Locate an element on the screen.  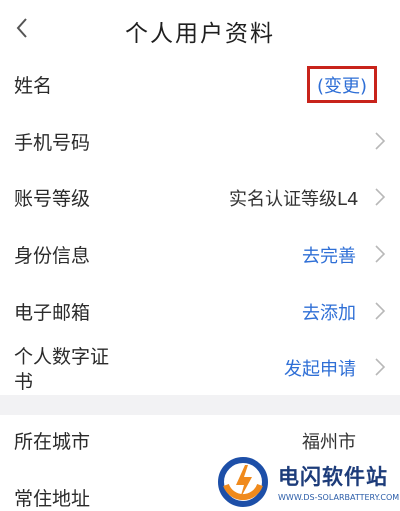
row-email: 电子邮箱 去添加 is located at coordinates (200, 309).